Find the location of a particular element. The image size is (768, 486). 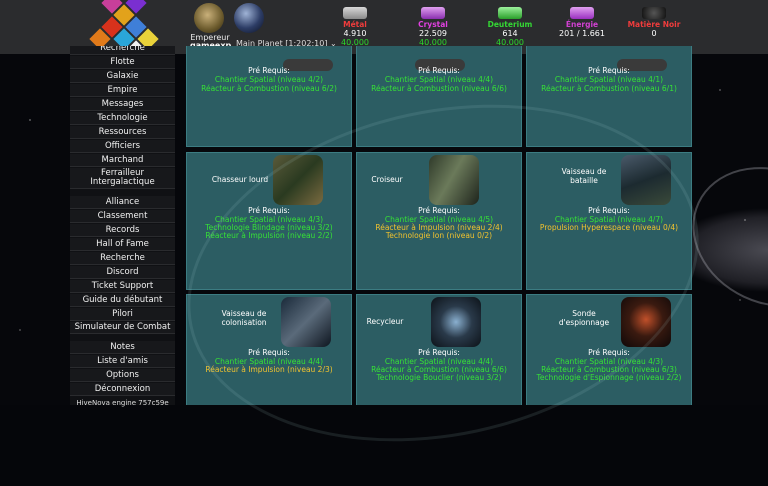

sidebar-item-empire: Empire is located at coordinates (122, 90).